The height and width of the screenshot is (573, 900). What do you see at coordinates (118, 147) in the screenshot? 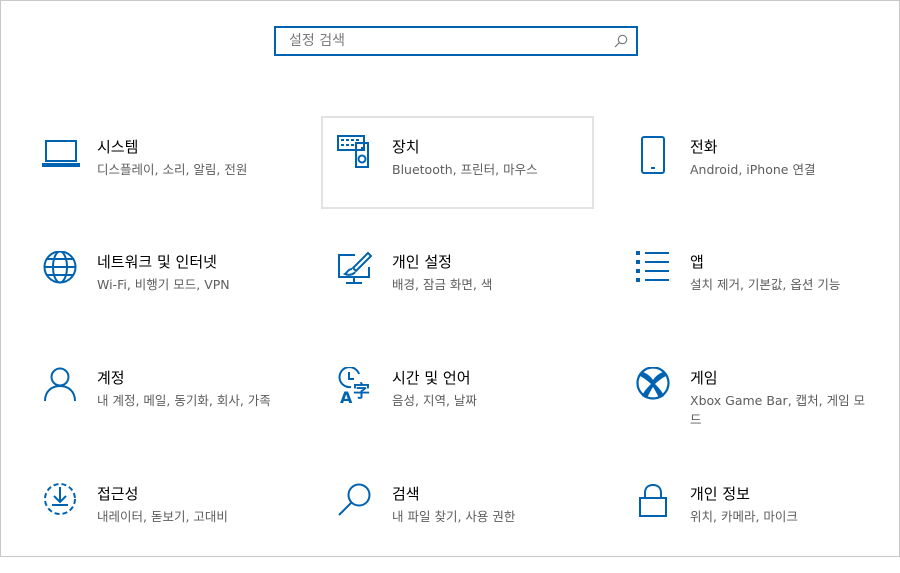
I see `tile-title: 시스템` at bounding box center [118, 147].